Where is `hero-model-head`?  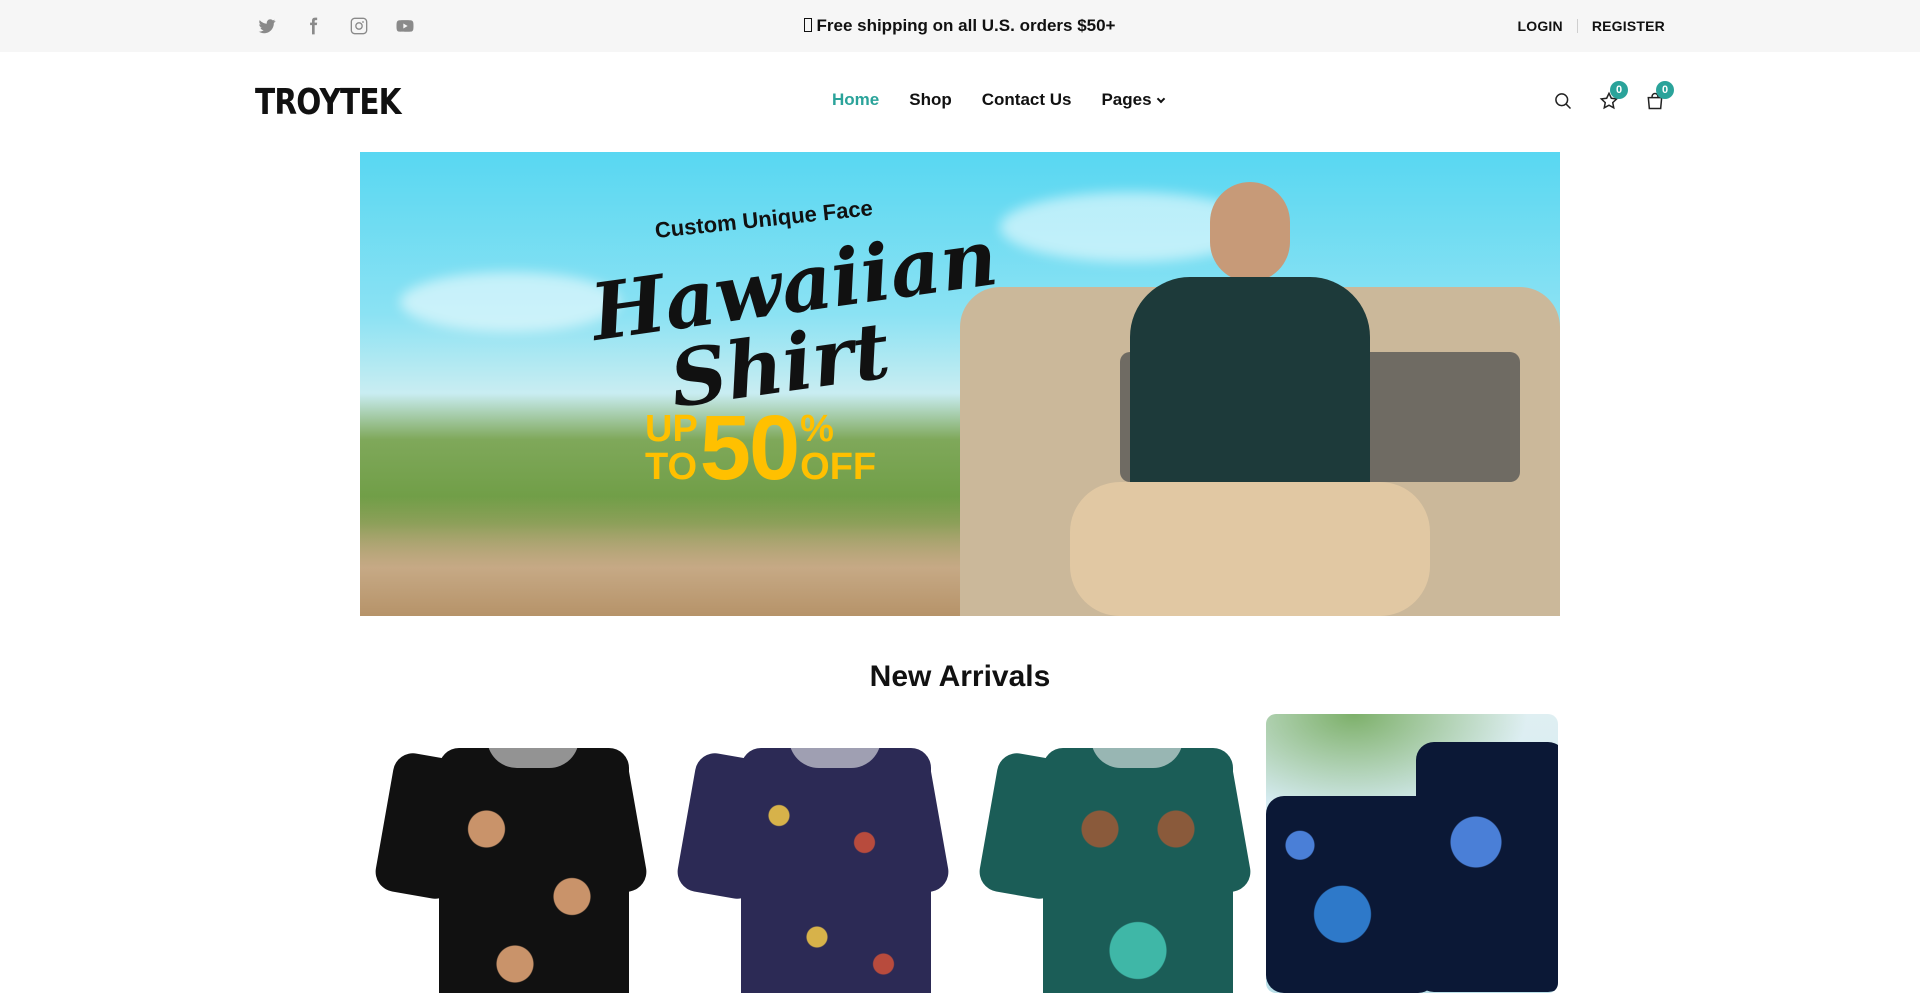 hero-model-head is located at coordinates (1250, 232).